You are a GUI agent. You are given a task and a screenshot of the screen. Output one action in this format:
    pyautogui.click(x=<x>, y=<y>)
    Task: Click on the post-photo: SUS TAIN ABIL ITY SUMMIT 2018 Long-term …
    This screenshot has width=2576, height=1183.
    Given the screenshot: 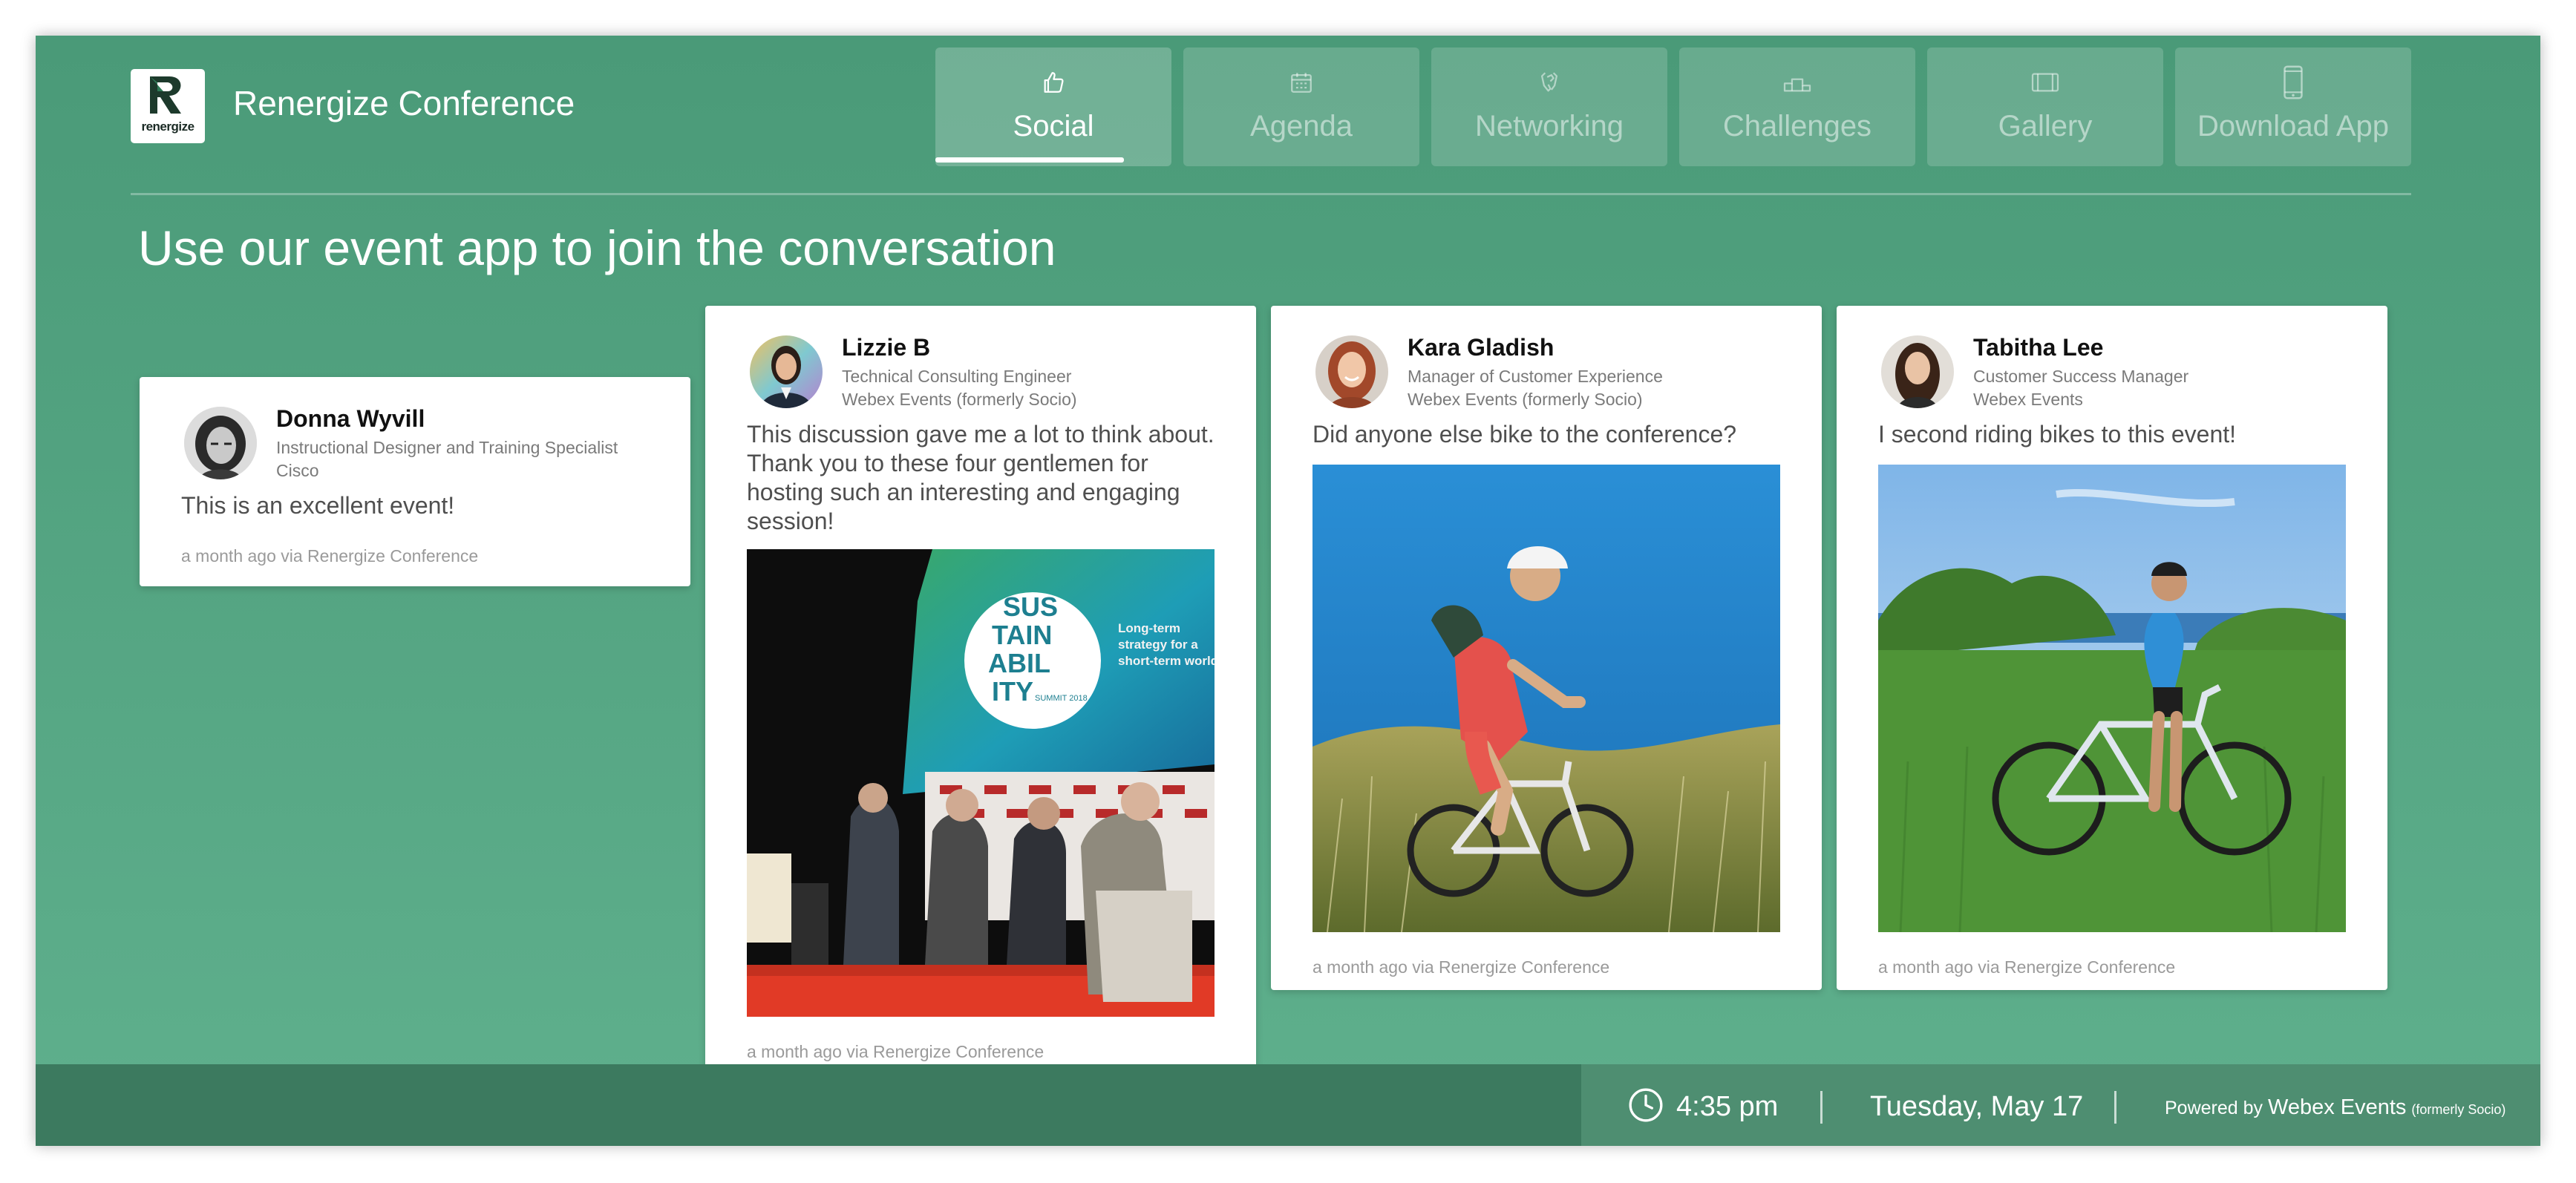 What is the action you would take?
    pyautogui.click(x=981, y=783)
    